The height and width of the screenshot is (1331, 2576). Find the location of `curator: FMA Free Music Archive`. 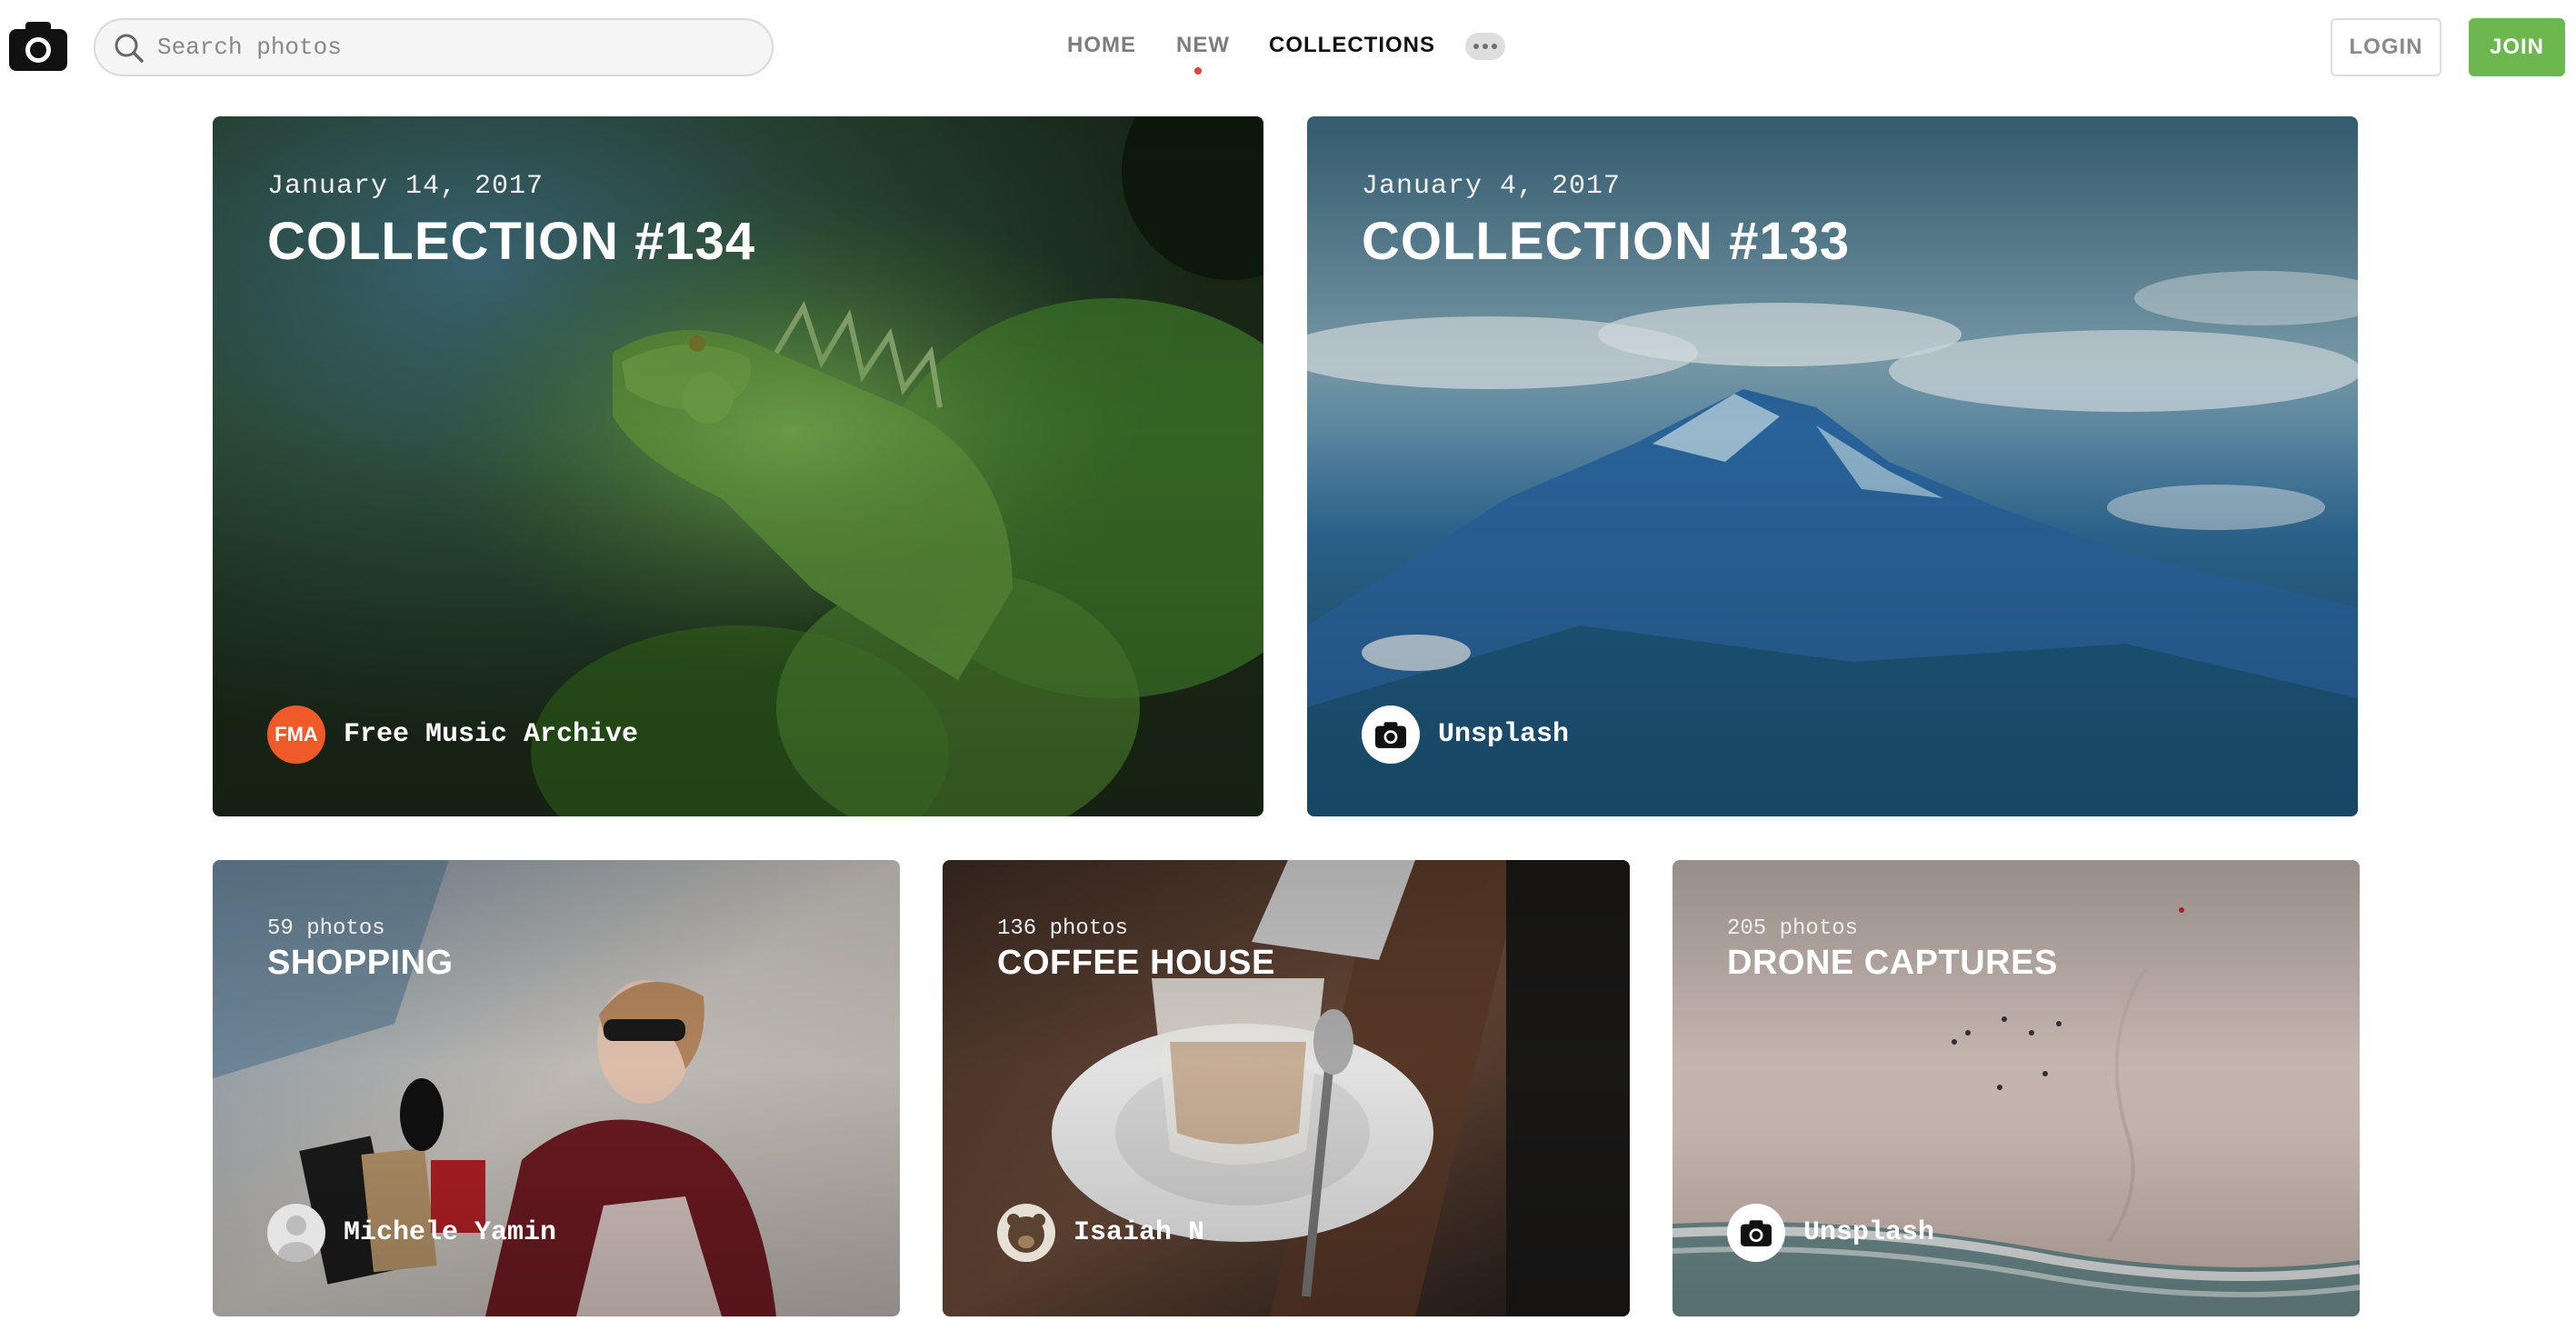

curator: FMA Free Music Archive is located at coordinates (453, 735).